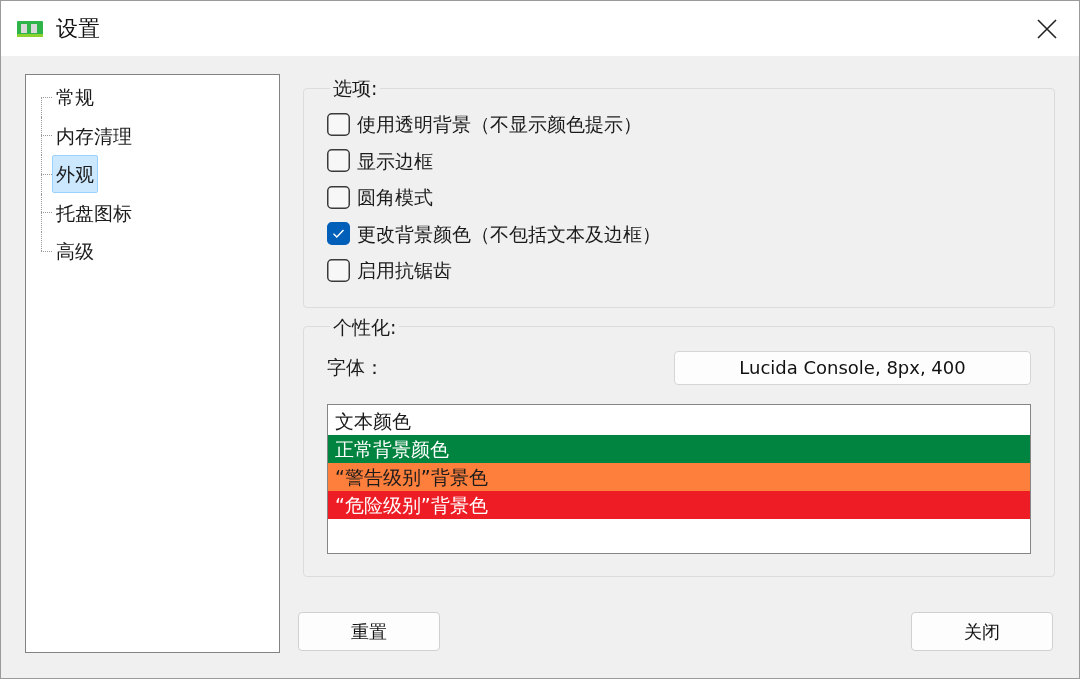  What do you see at coordinates (75, 174) in the screenshot?
I see `tree-item: 外观` at bounding box center [75, 174].